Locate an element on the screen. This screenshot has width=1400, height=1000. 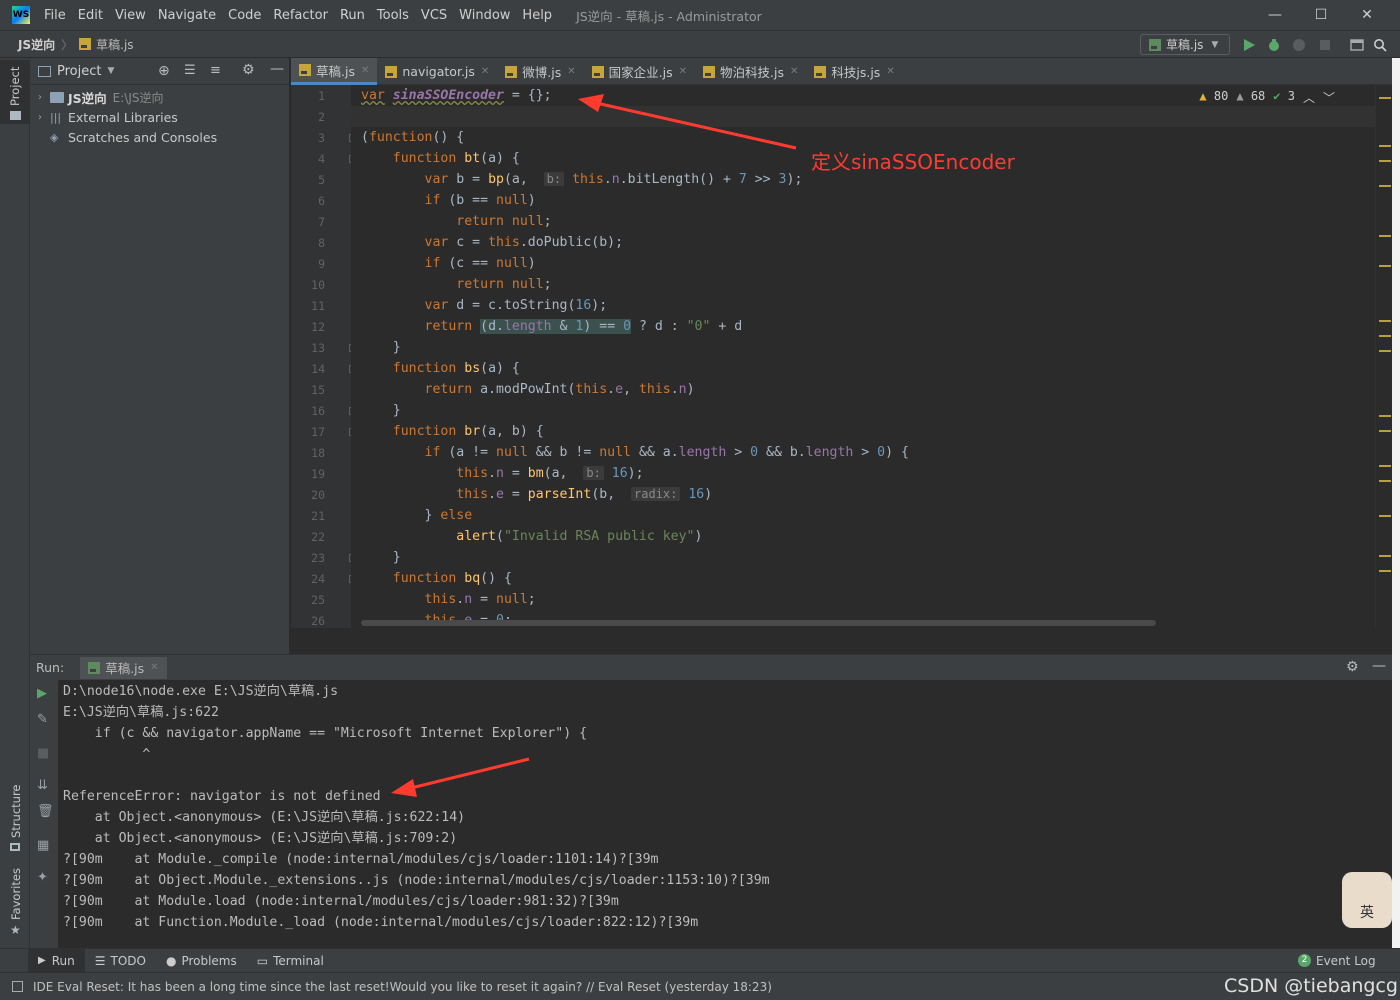
event-log: 2 Event Log is located at coordinates (1337, 961).